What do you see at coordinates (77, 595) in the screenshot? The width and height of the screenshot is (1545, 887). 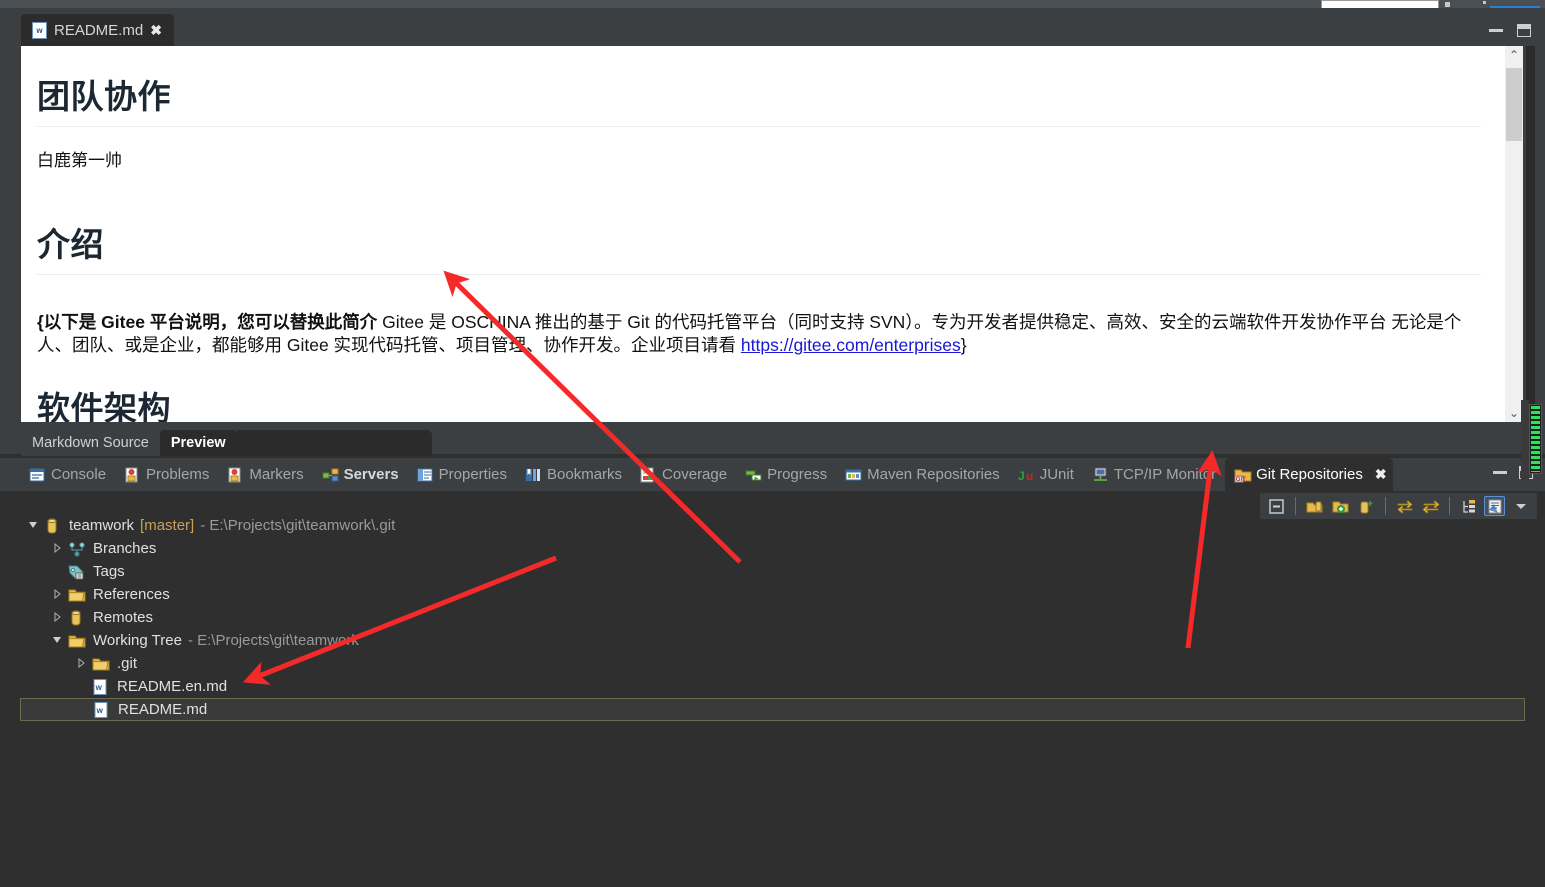 I see `references-folder-icon` at bounding box center [77, 595].